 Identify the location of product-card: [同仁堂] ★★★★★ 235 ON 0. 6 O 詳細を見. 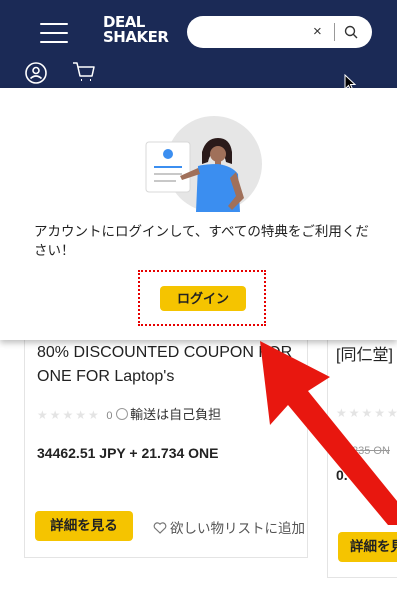
(362, 448).